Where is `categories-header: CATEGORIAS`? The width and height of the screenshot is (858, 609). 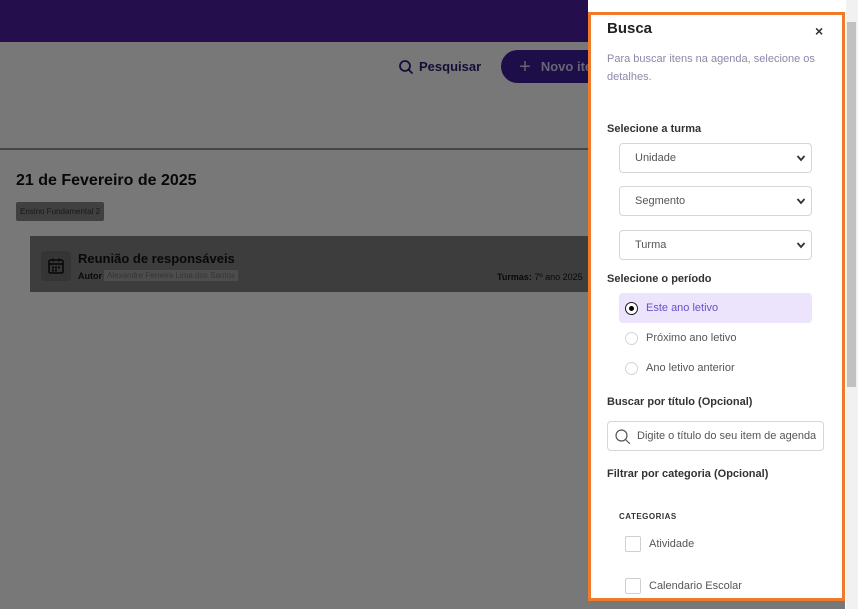
categories-header: CATEGORIAS is located at coordinates (648, 516).